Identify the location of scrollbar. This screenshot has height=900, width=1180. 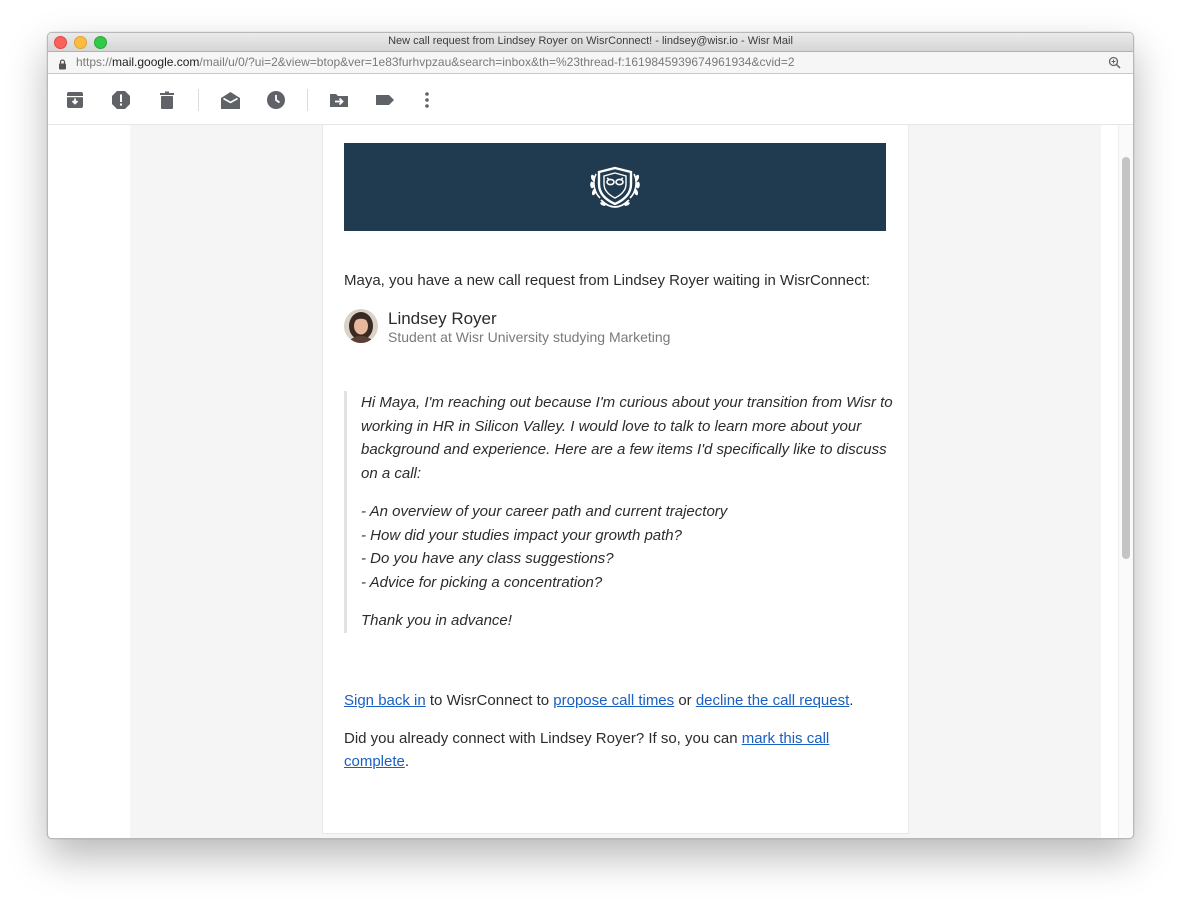
(1125, 481).